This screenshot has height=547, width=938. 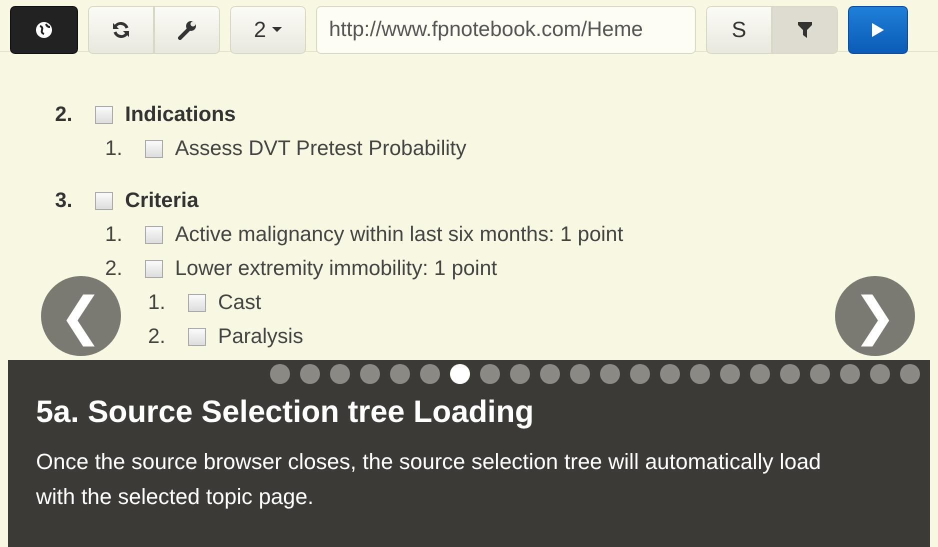 What do you see at coordinates (180, 115) in the screenshot?
I see `section-heading: Indications` at bounding box center [180, 115].